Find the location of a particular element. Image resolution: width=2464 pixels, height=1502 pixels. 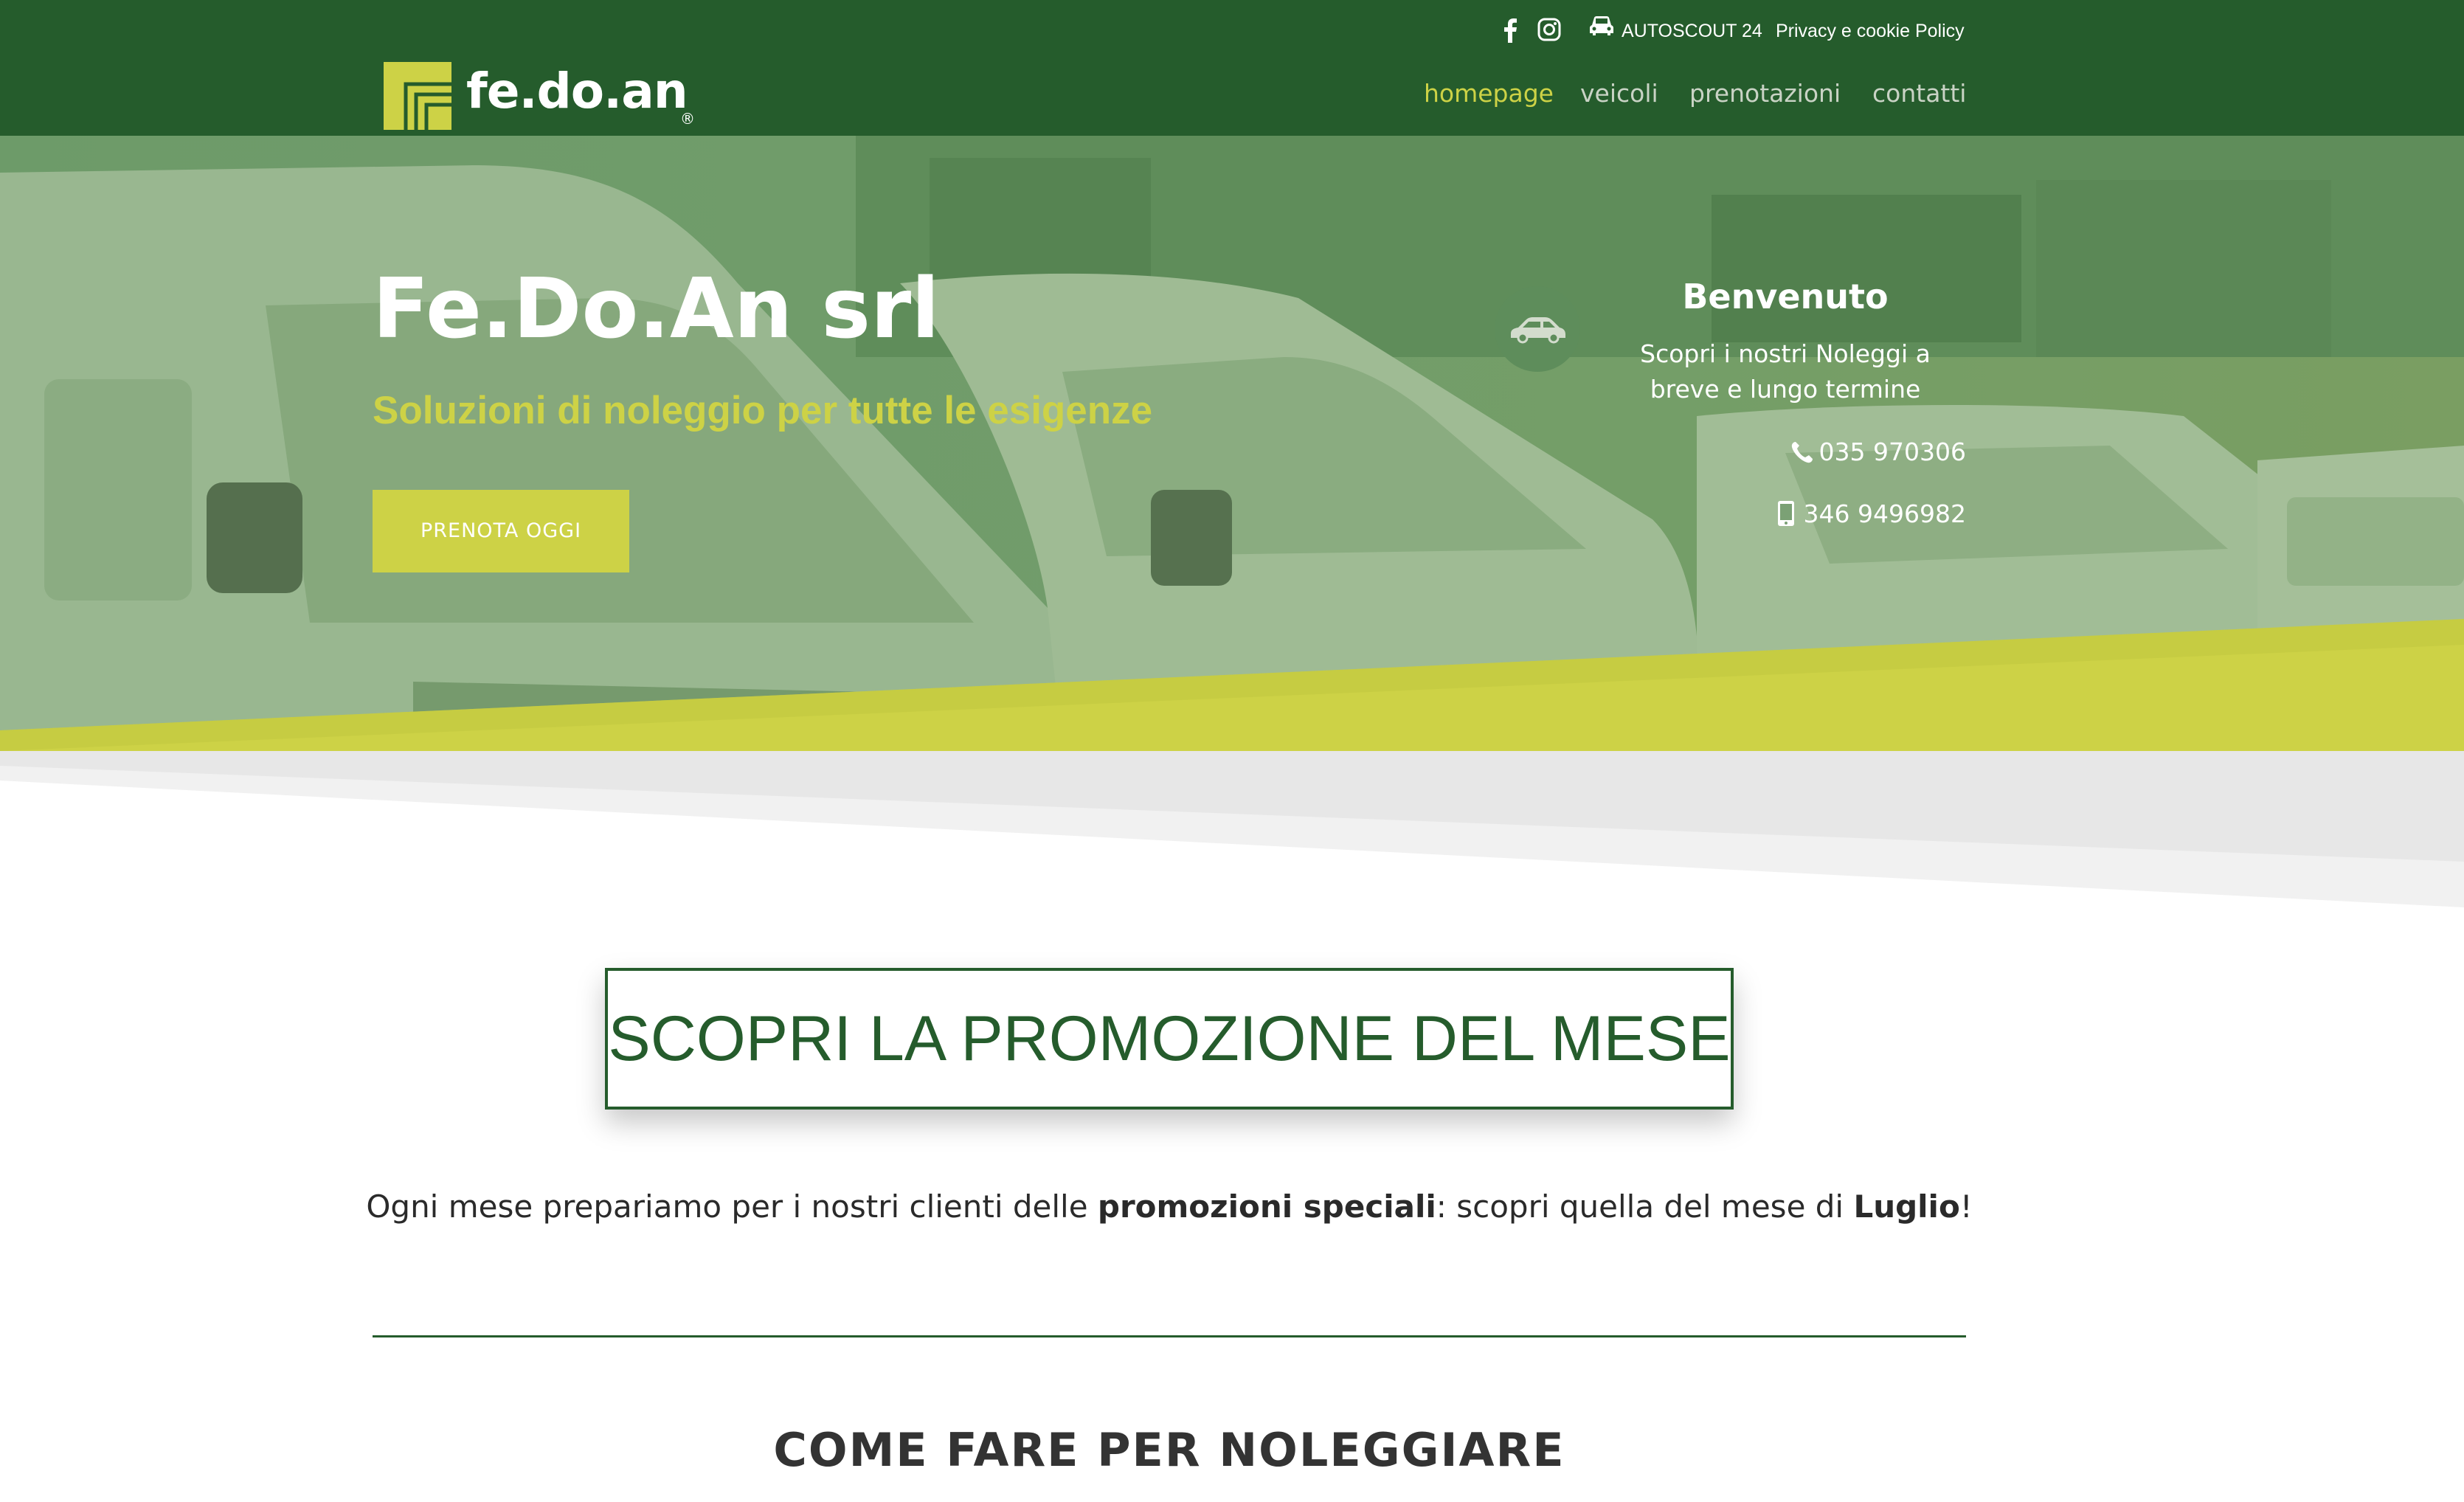

phone-icon is located at coordinates (1802, 452).